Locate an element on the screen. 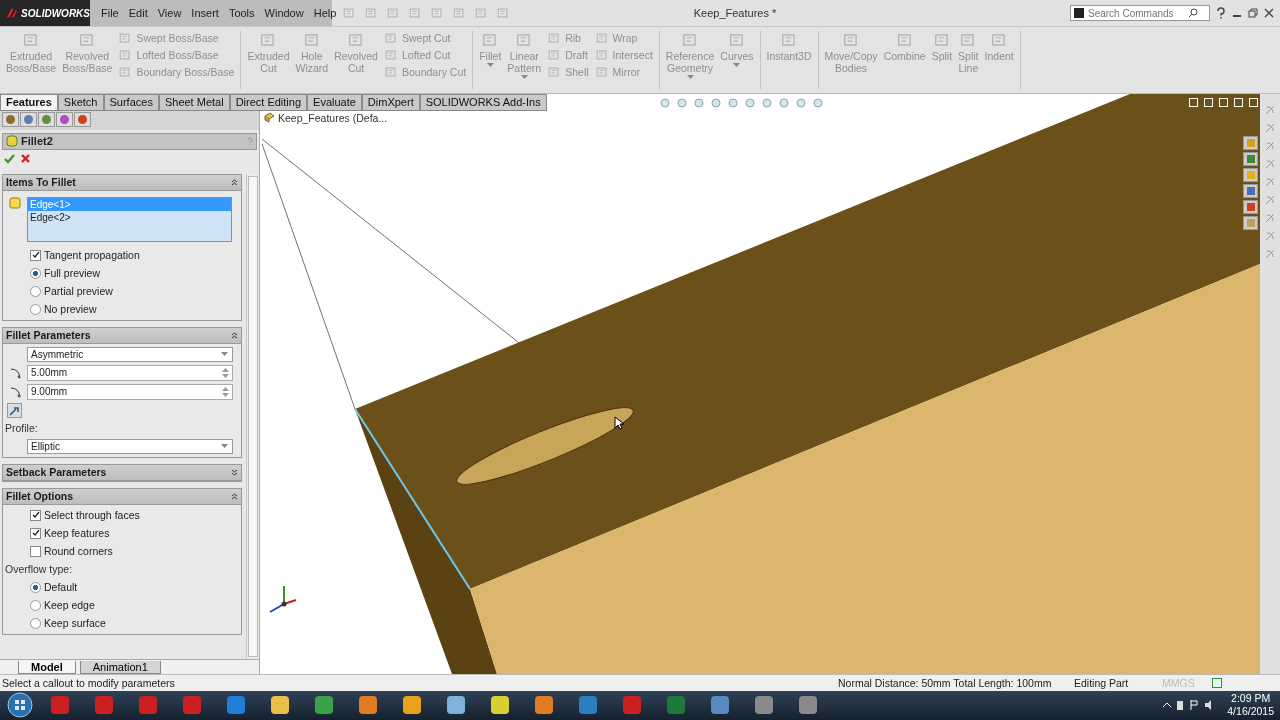 The height and width of the screenshot is (720, 1280). menu-item: Insert is located at coordinates (205, 13).